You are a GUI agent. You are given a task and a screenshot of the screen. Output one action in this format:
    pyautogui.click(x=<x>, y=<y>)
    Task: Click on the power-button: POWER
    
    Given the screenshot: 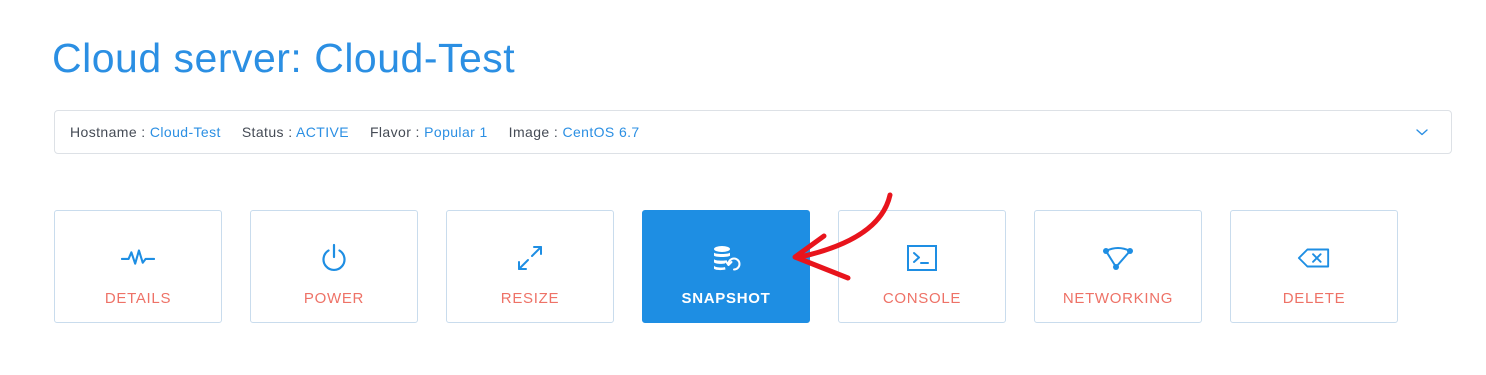 What is the action you would take?
    pyautogui.click(x=334, y=266)
    